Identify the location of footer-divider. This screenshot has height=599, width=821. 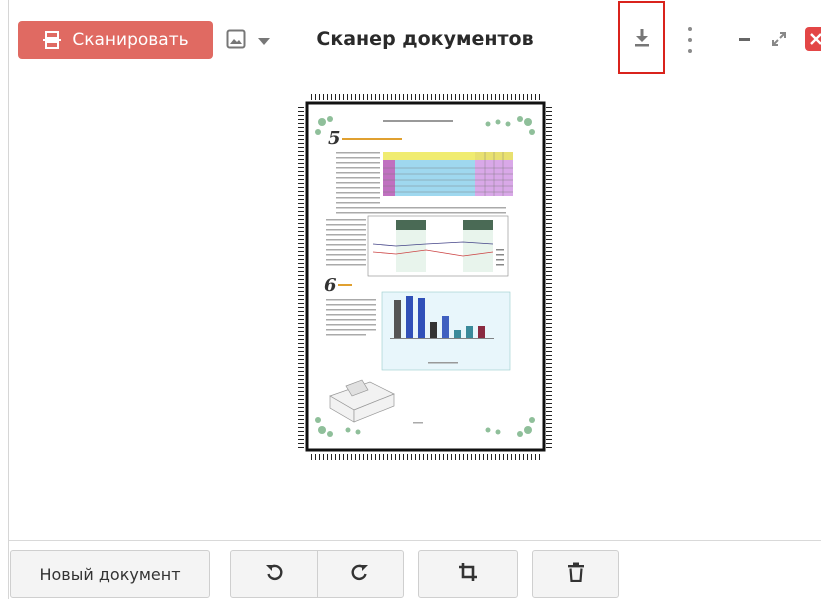
(415, 540).